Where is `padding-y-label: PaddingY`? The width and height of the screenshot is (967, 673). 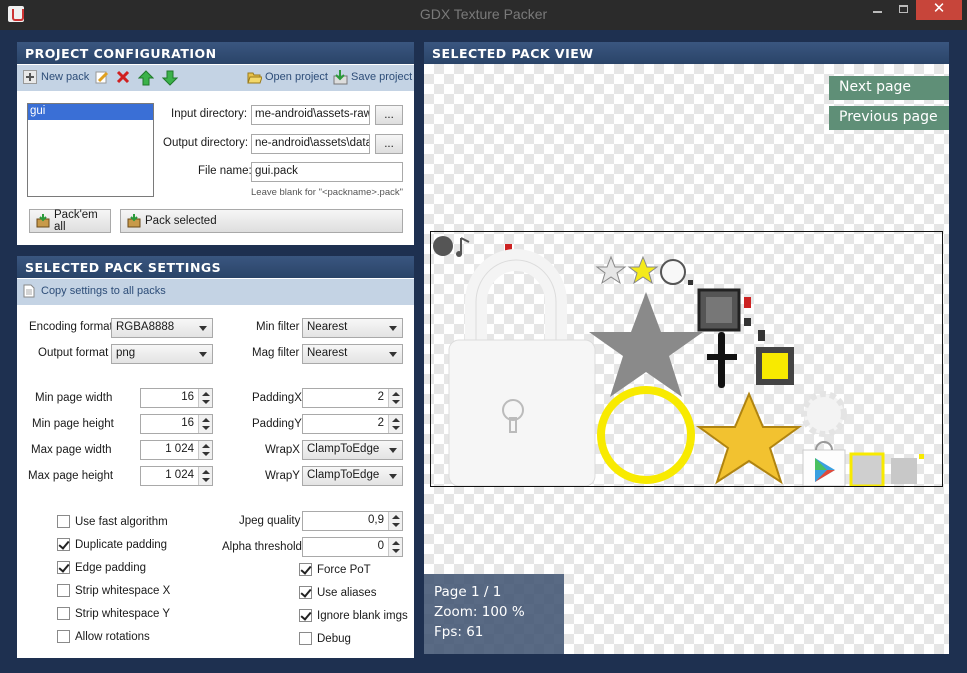
padding-y-label: PaddingY is located at coordinates (277, 424).